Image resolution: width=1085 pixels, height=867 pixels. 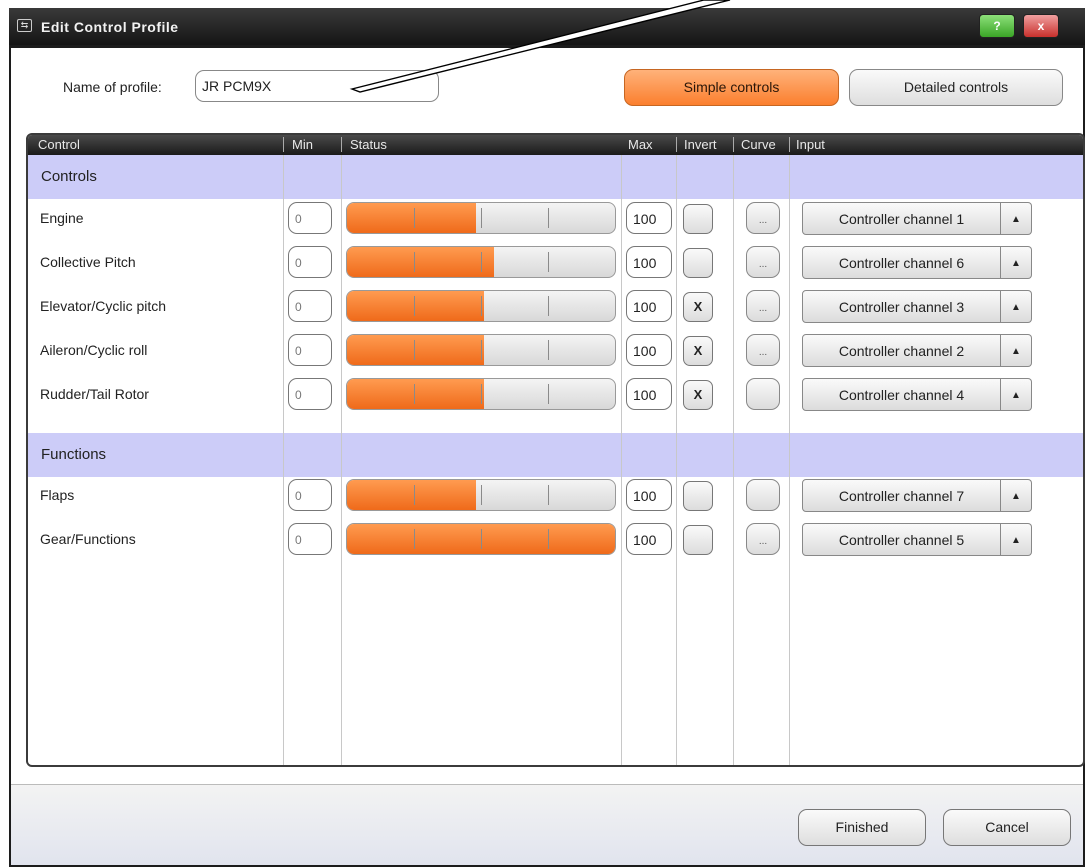 I want to click on profile-name-label: Name of profile:, so click(x=112, y=87).